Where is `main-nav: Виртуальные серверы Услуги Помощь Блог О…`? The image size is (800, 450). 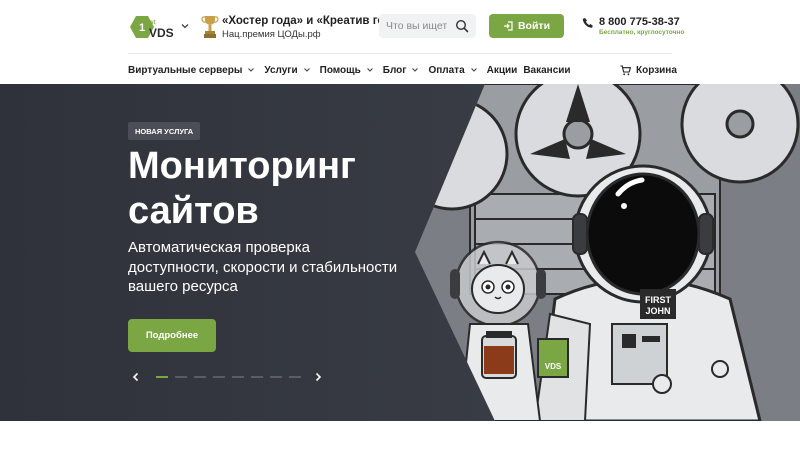
main-nav: Виртуальные серверы Услуги Помощь Блог О… is located at coordinates (352, 70).